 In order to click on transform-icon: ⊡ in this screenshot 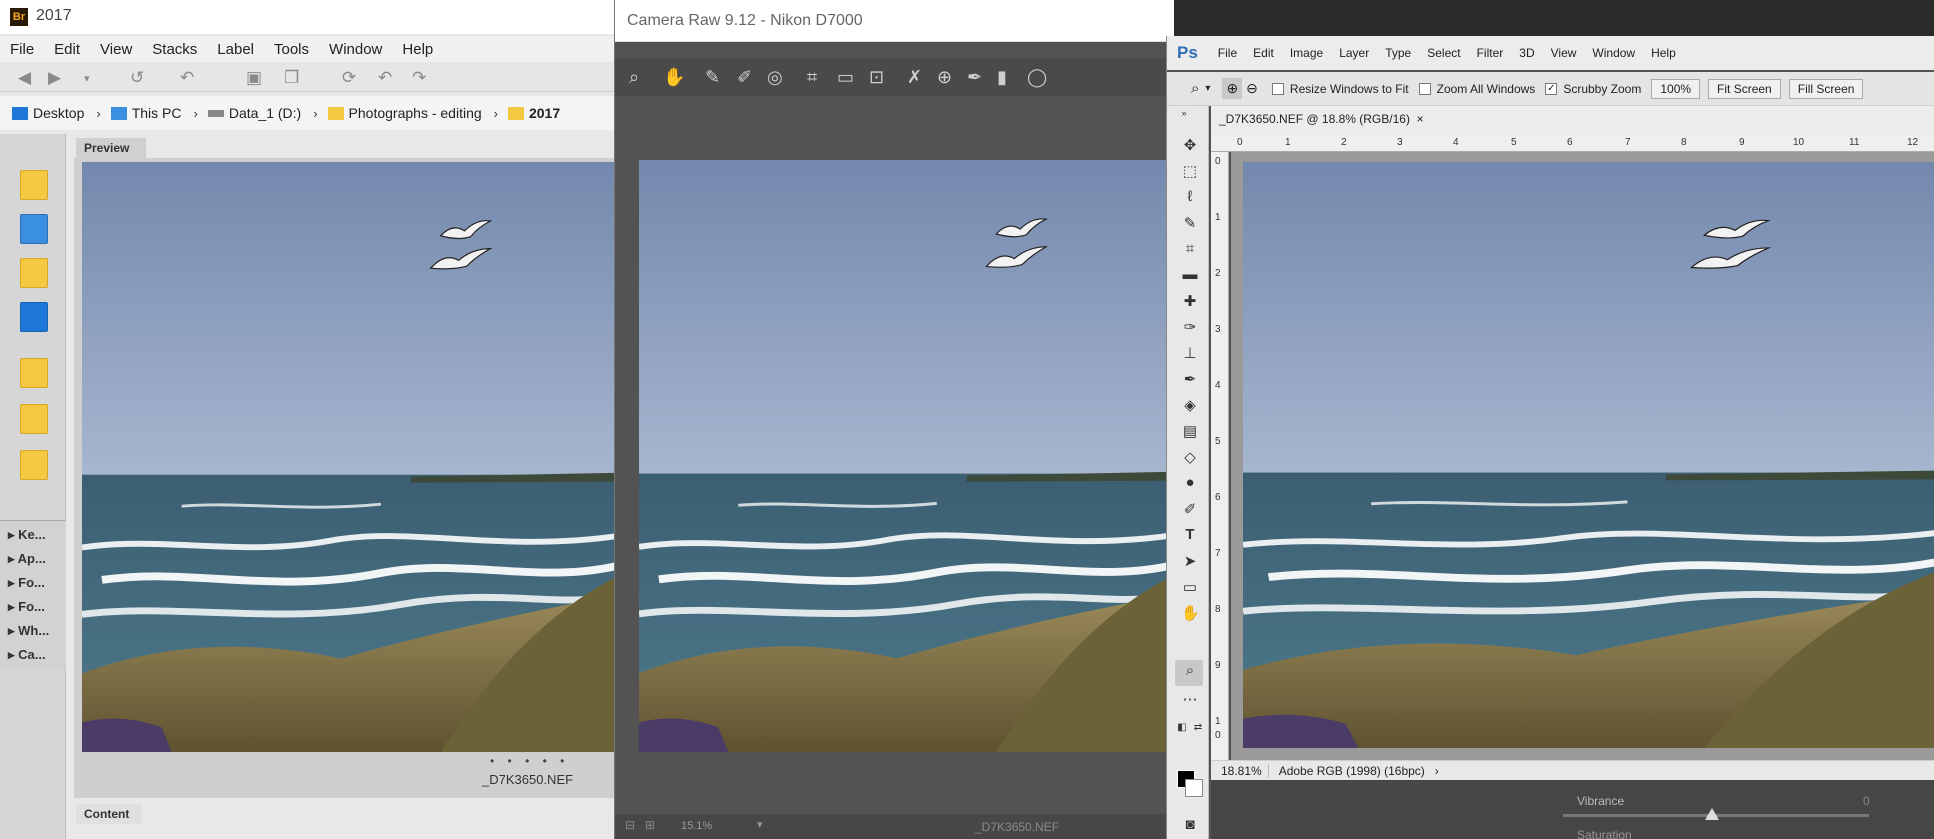, I will do `click(876, 77)`.